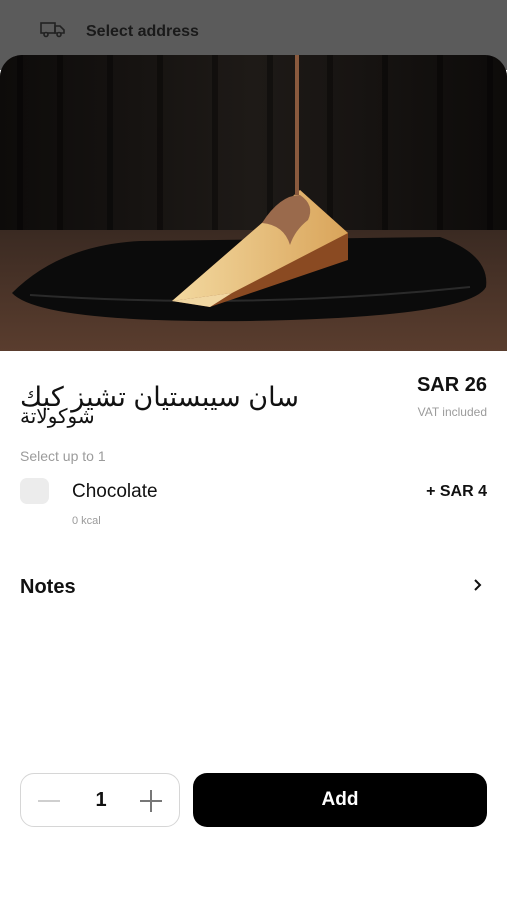 Image resolution: width=507 pixels, height=900 pixels. Describe the element at coordinates (48, 587) in the screenshot. I see `notes-label: Notes` at that location.